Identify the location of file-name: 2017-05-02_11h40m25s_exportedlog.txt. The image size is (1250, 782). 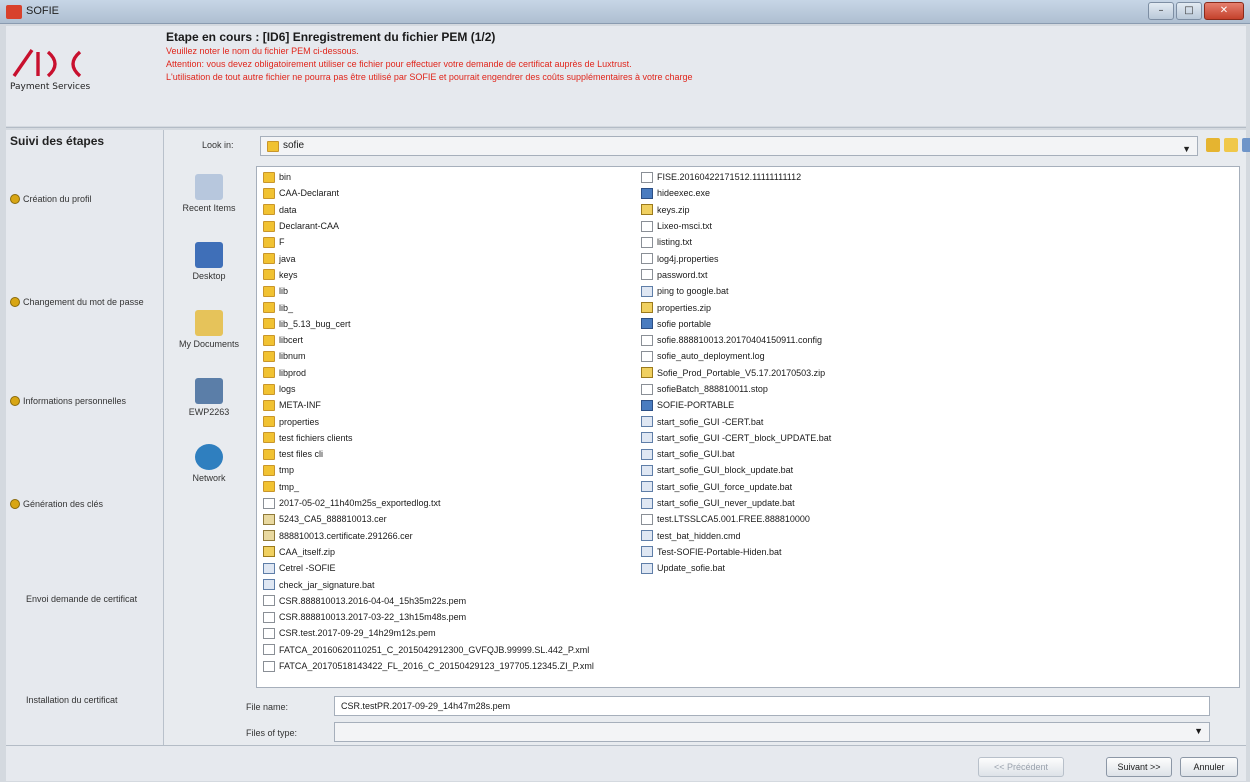
(360, 503).